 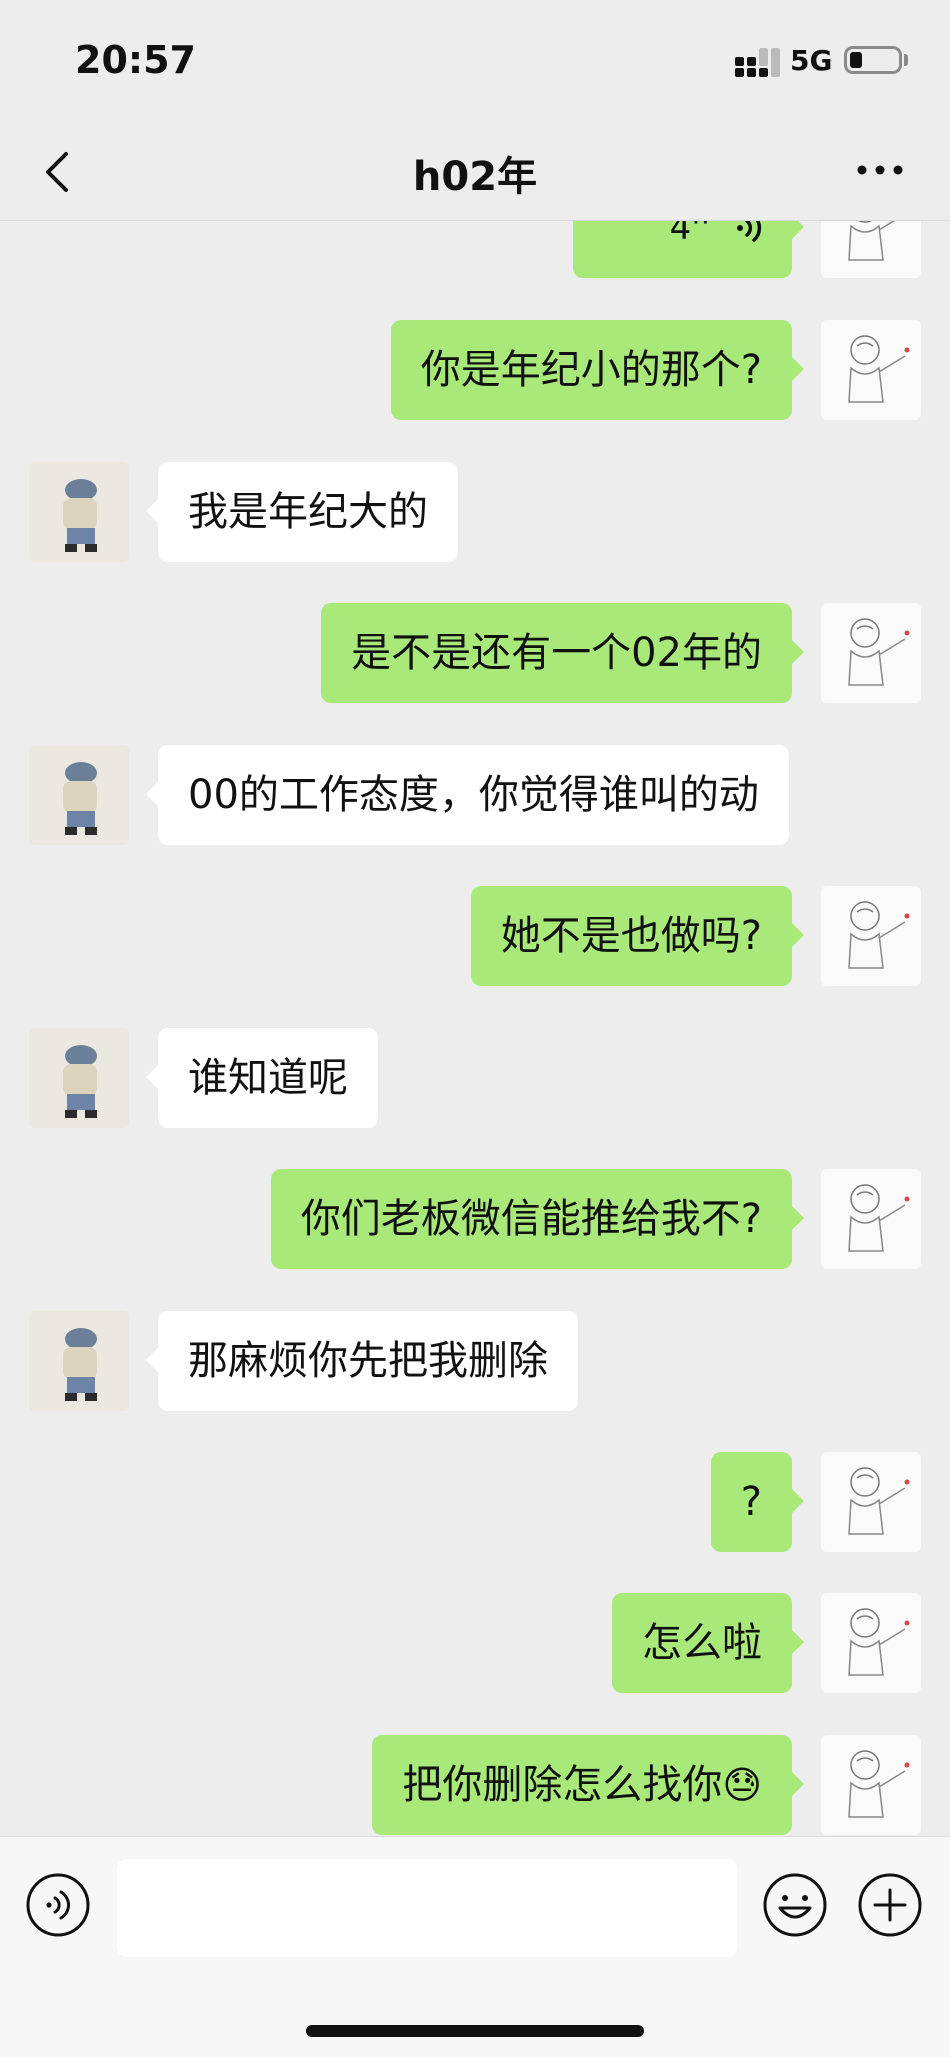 I want to click on message-bubble: 00的工作态度，你觉得谁叫的动, so click(x=467, y=795).